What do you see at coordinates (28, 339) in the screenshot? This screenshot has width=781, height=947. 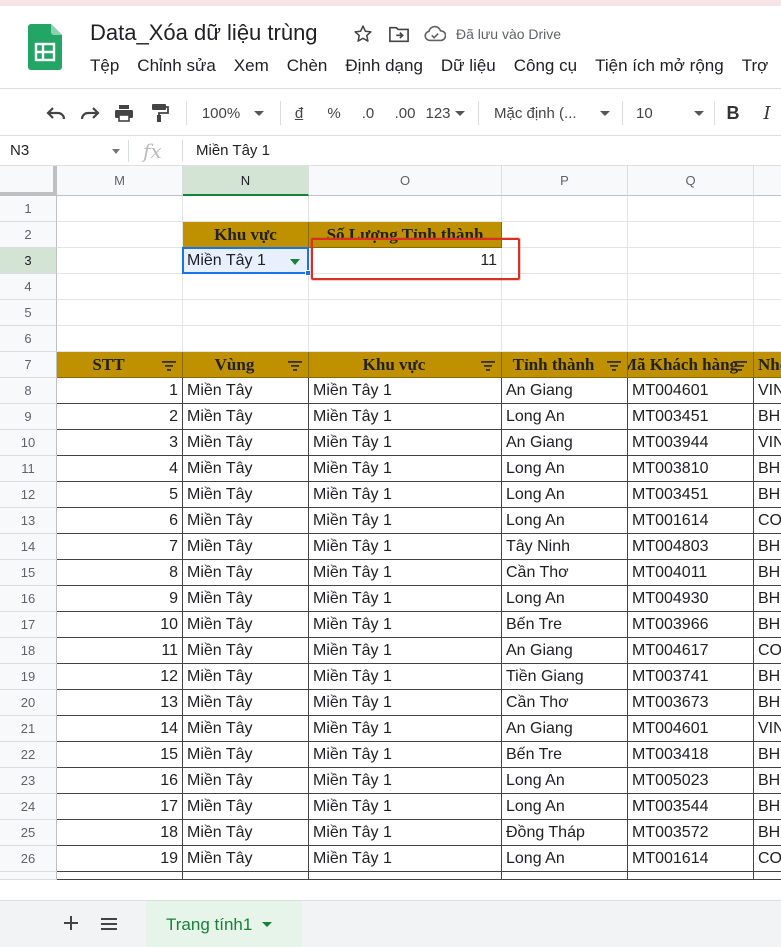 I see `row-header-6: 6` at bounding box center [28, 339].